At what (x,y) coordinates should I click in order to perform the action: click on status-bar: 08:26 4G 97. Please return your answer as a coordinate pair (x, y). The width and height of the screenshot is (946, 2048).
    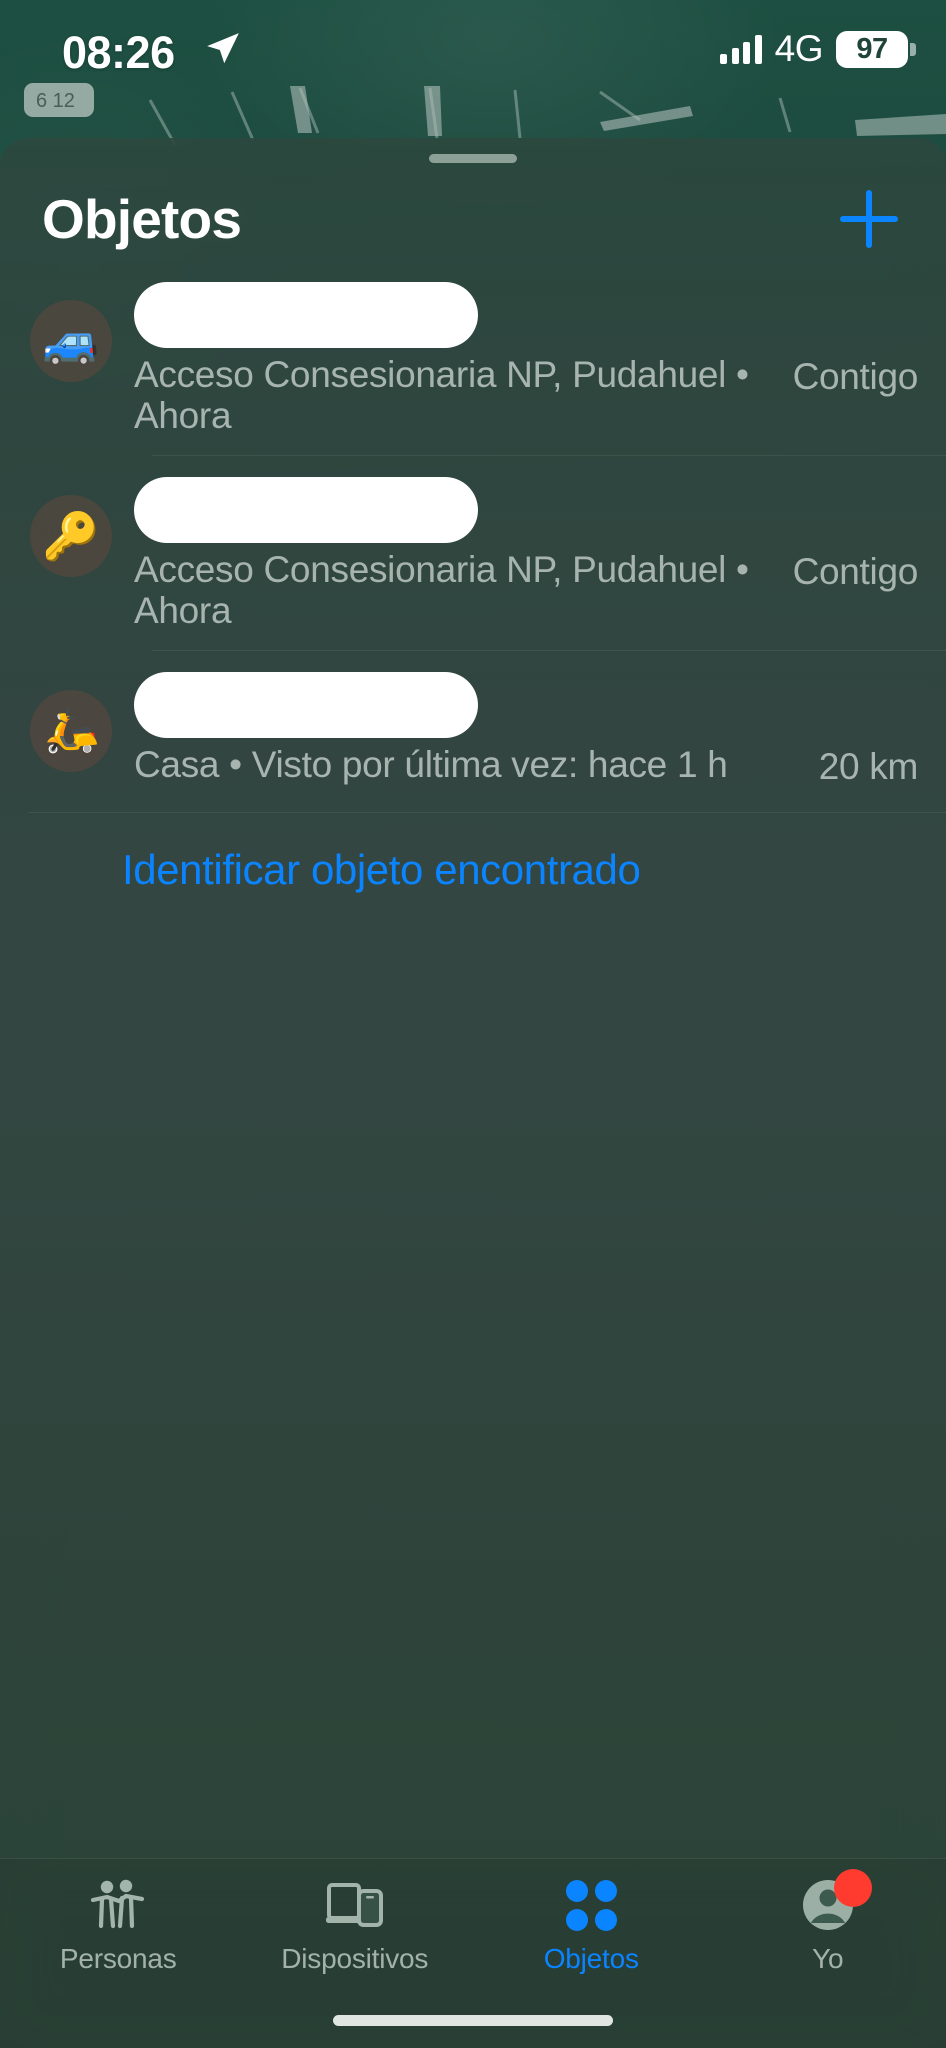
    Looking at the image, I should click on (473, 50).